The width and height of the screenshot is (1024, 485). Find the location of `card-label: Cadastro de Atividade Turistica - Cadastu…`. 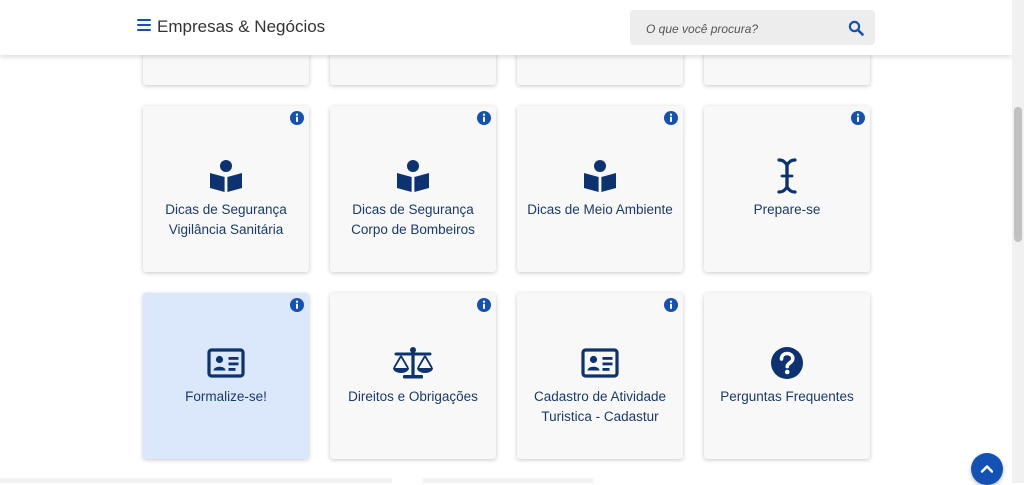

card-label: Cadastro de Atividade Turistica - Cadastu… is located at coordinates (600, 406).